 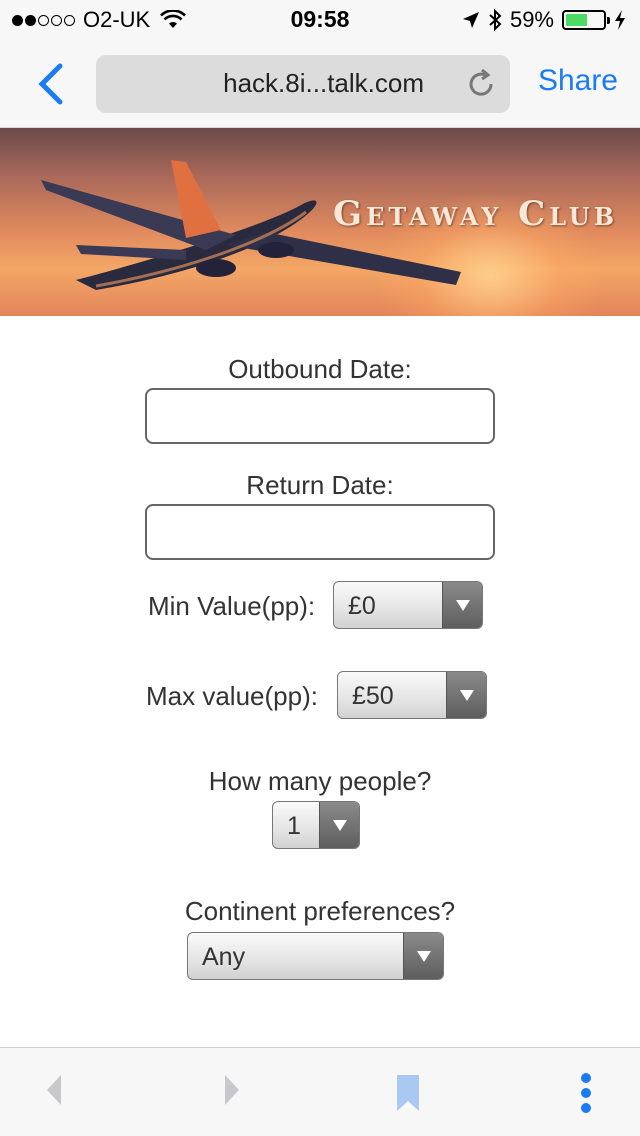 I want to click on battery-icon, so click(x=586, y=20).